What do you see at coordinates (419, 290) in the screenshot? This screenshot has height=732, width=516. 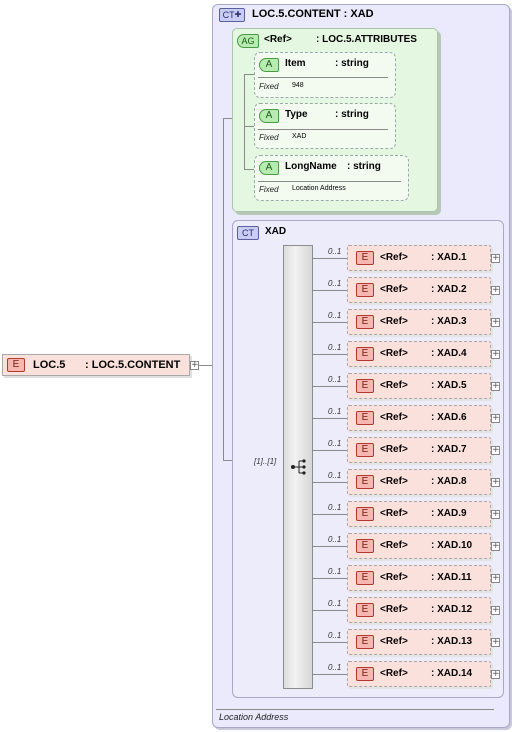 I see `element-box: E <Ref>: XAD.2` at bounding box center [419, 290].